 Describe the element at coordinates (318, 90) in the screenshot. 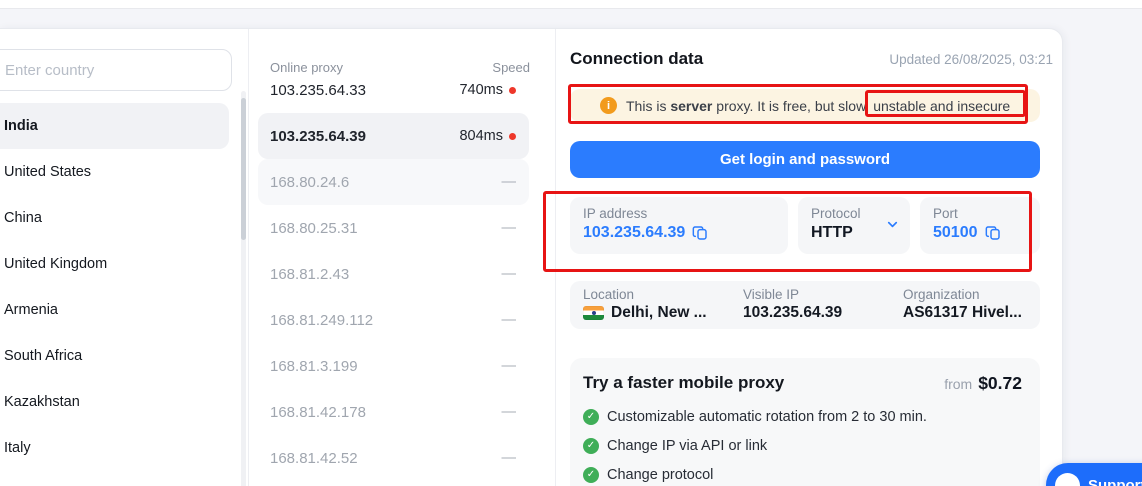

I see `proxy-ip: 103.235.64.33` at that location.